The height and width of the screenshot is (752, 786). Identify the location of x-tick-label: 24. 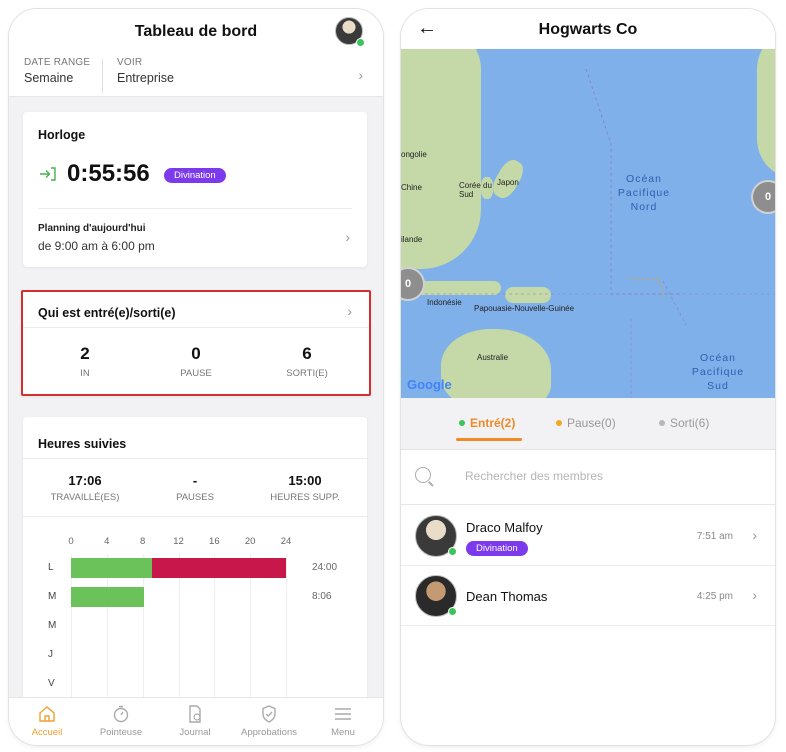
(286, 541).